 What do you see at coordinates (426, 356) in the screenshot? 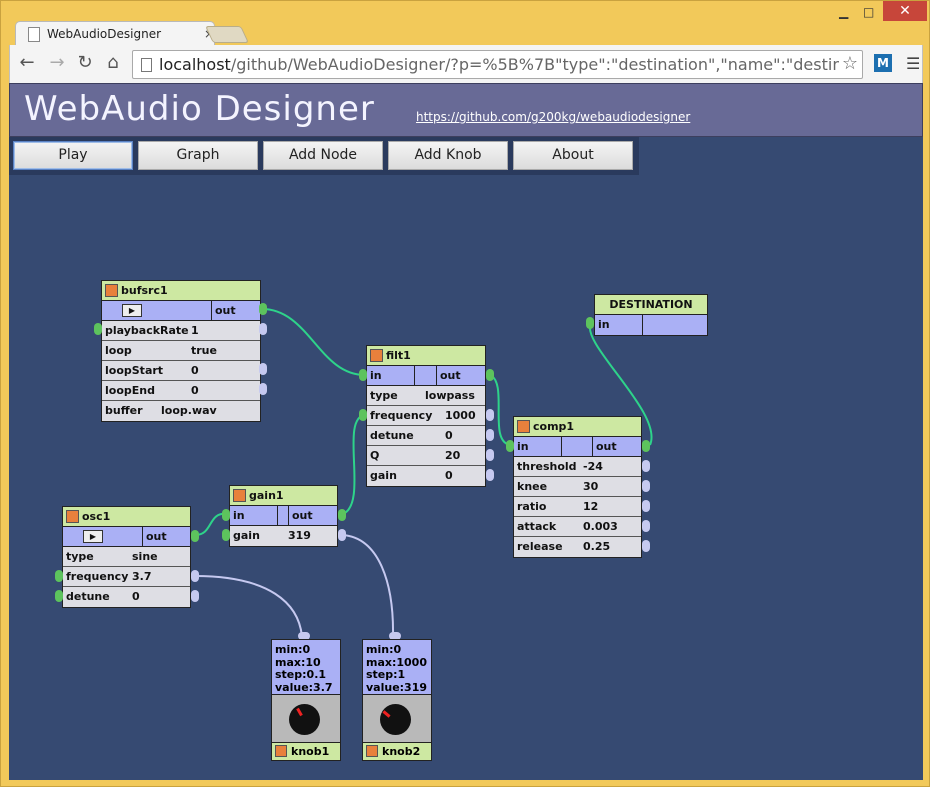
I see `node-header: filt1` at bounding box center [426, 356].